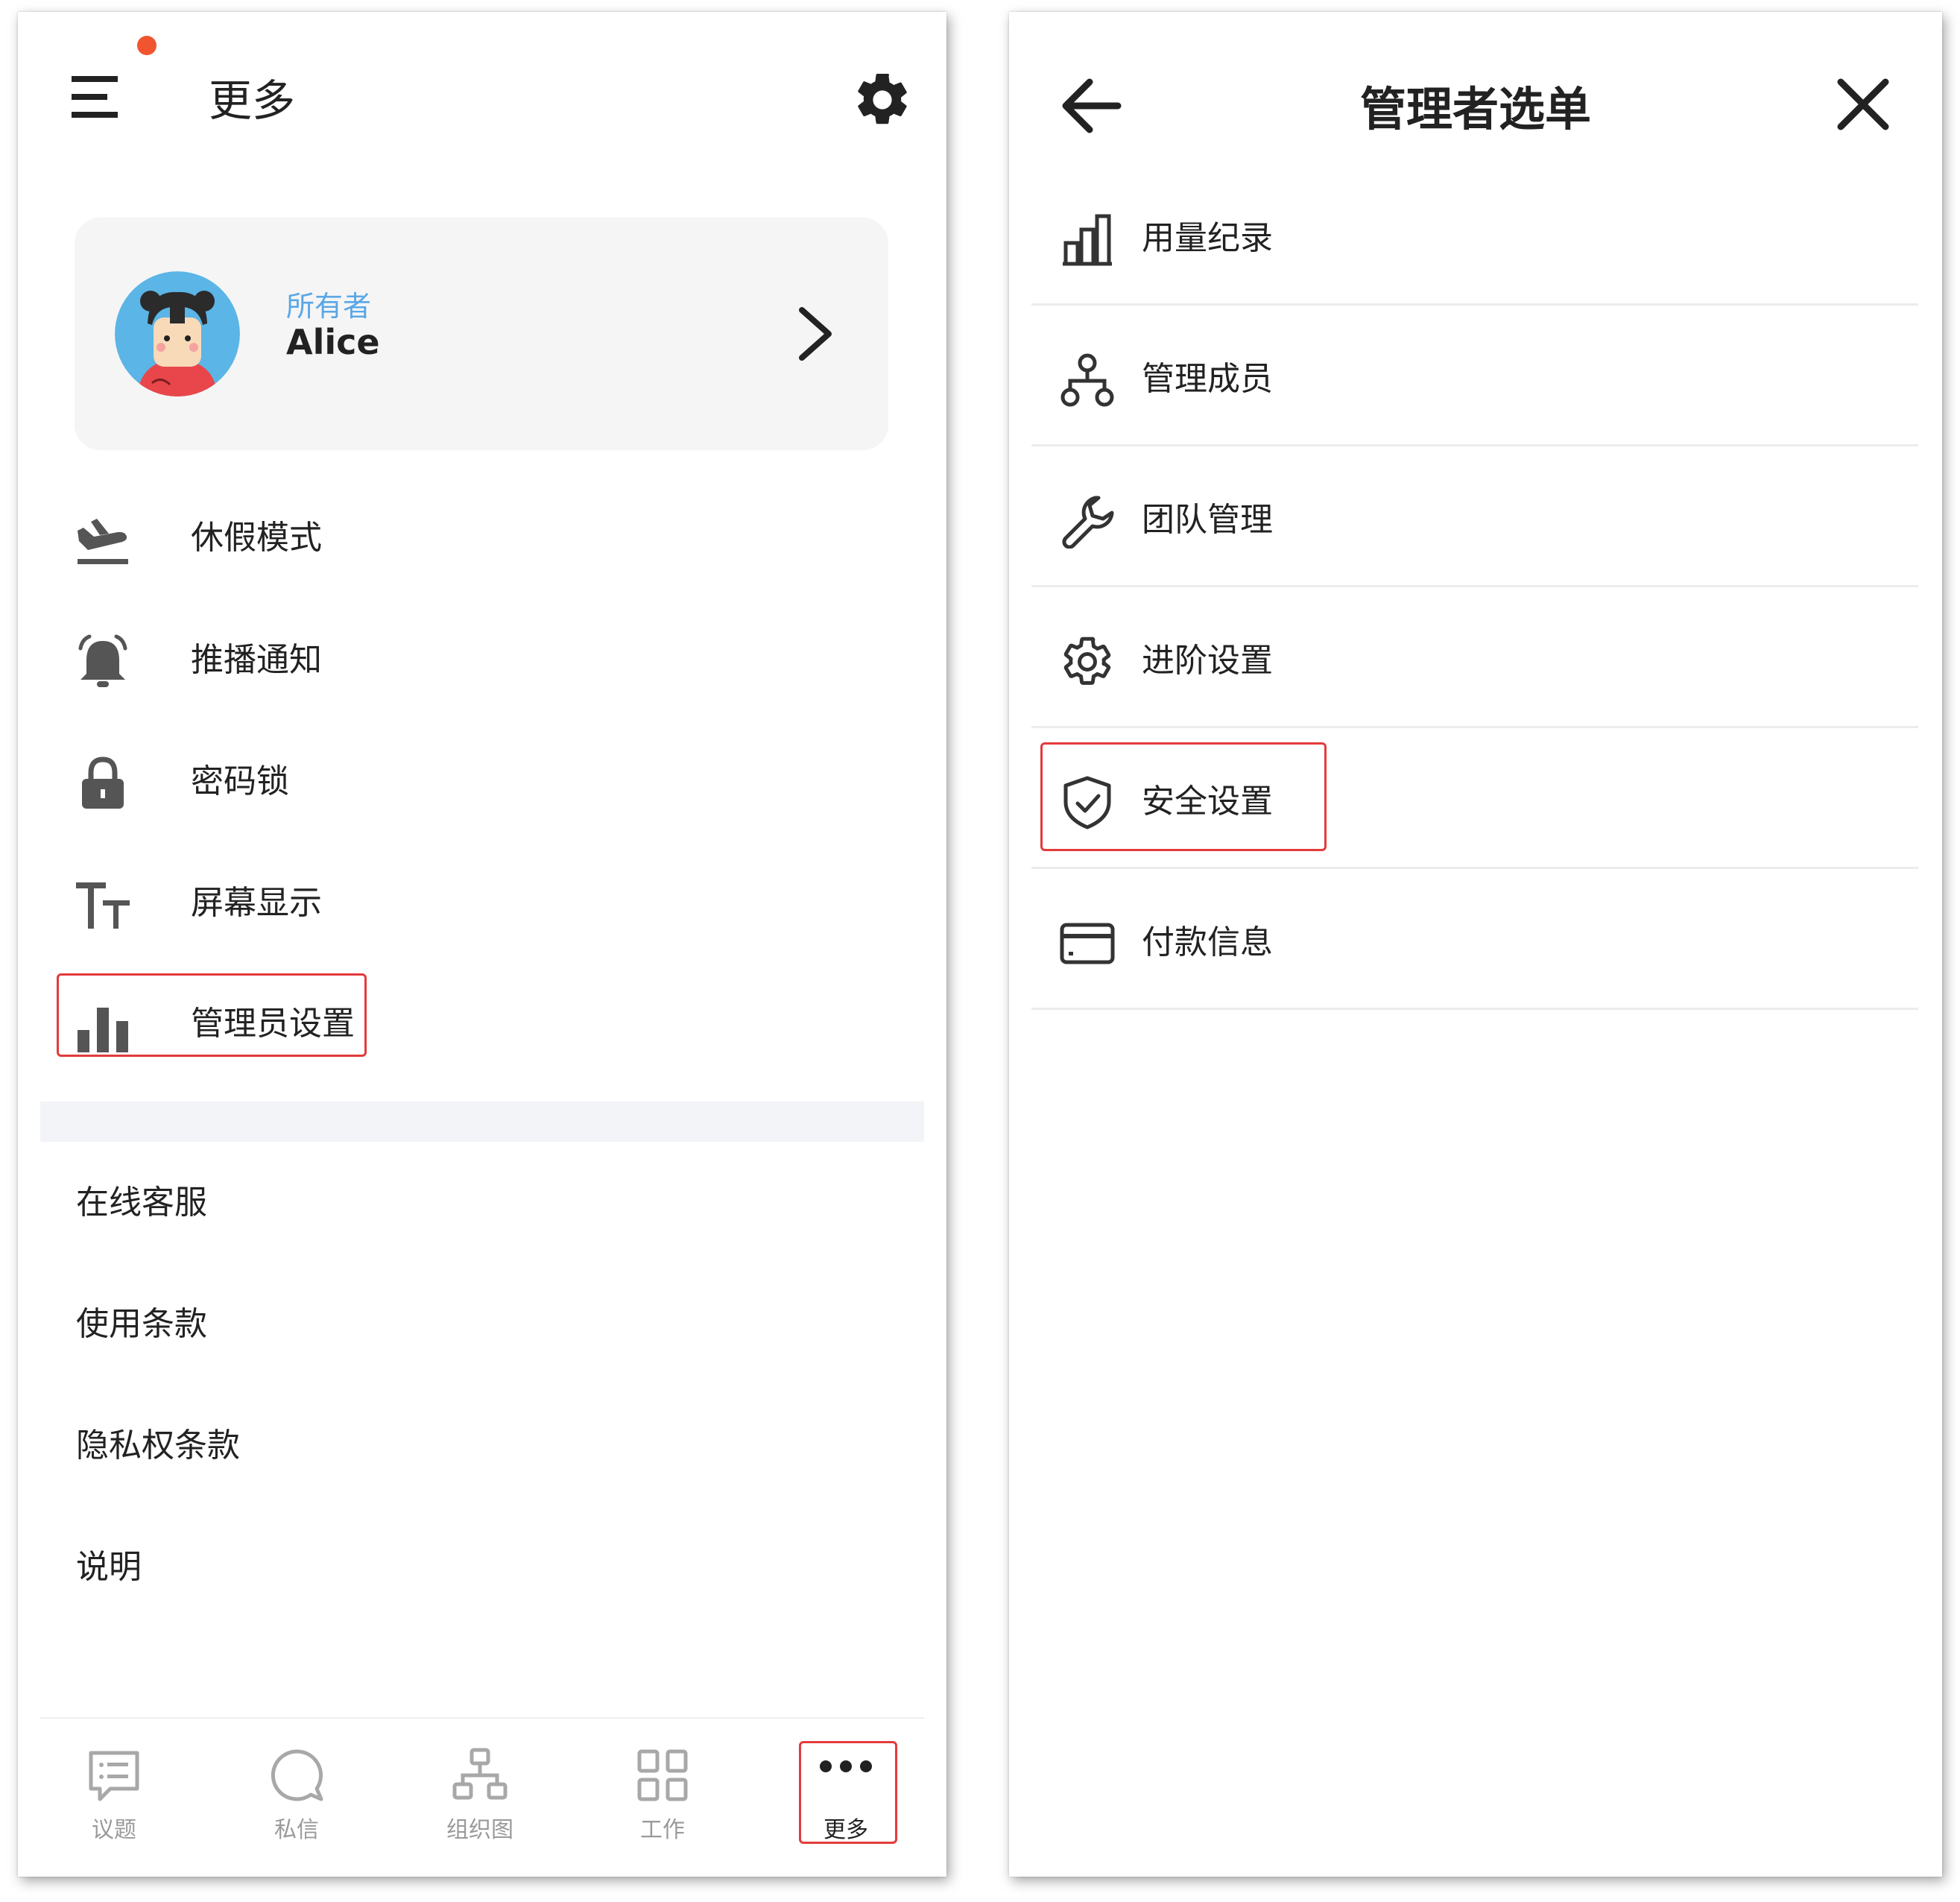 The width and height of the screenshot is (1960, 1902). What do you see at coordinates (883, 100) in the screenshot?
I see `settings-gear-icon` at bounding box center [883, 100].